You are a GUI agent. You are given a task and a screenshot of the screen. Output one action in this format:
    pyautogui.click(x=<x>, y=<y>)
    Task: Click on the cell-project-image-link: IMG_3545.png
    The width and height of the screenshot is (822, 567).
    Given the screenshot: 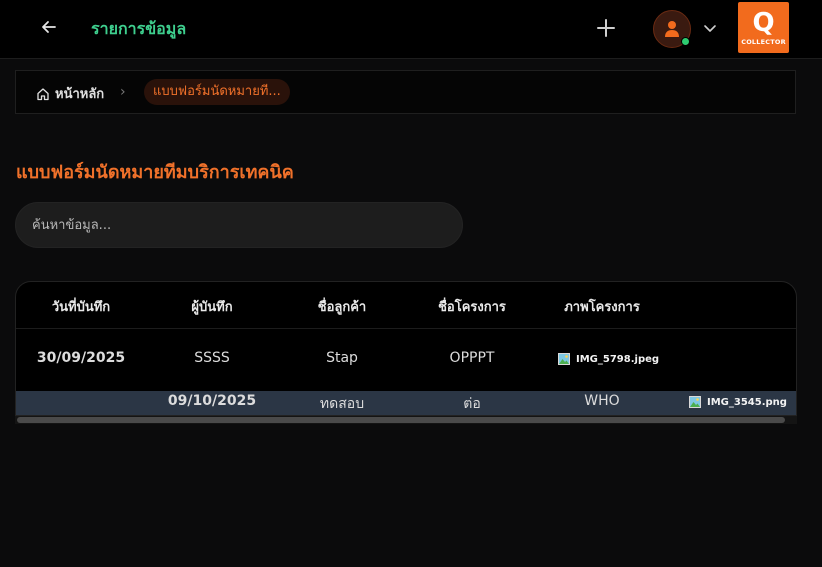 What is the action you would take?
    pyautogui.click(x=738, y=402)
    